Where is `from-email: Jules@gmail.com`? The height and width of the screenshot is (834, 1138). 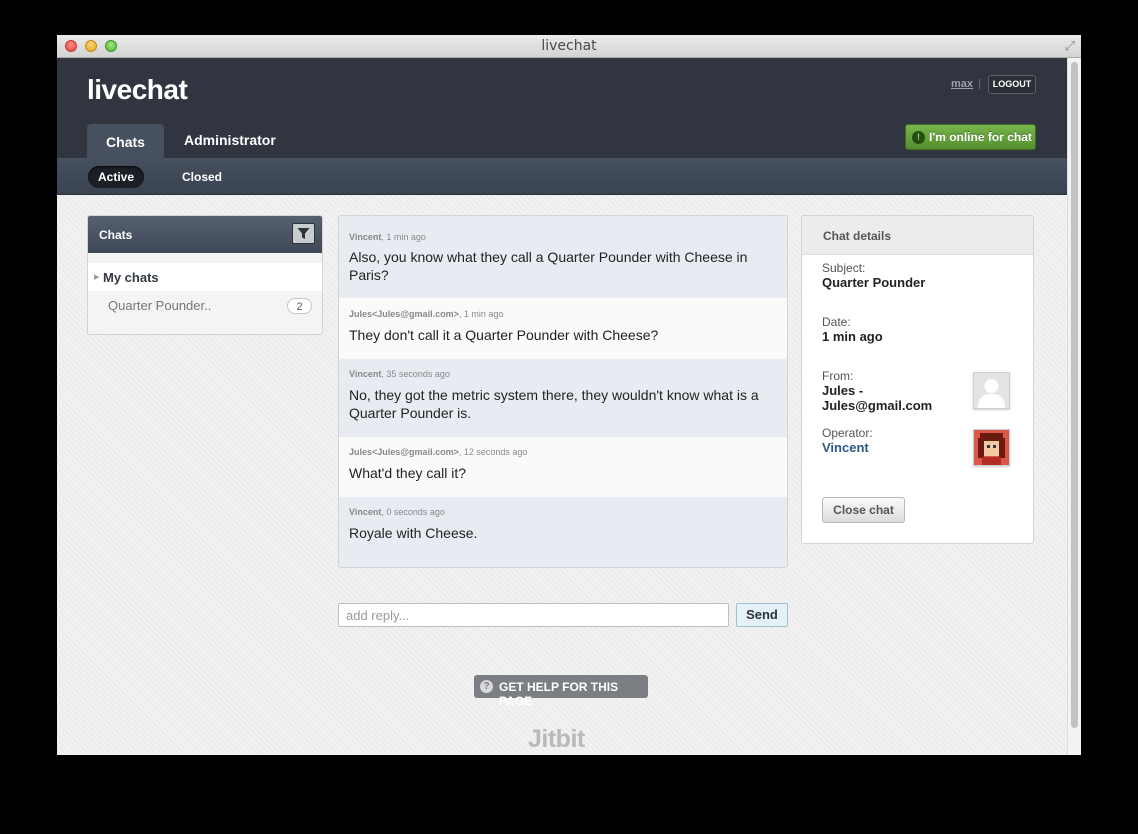
from-email: Jules@gmail.com is located at coordinates (877, 405).